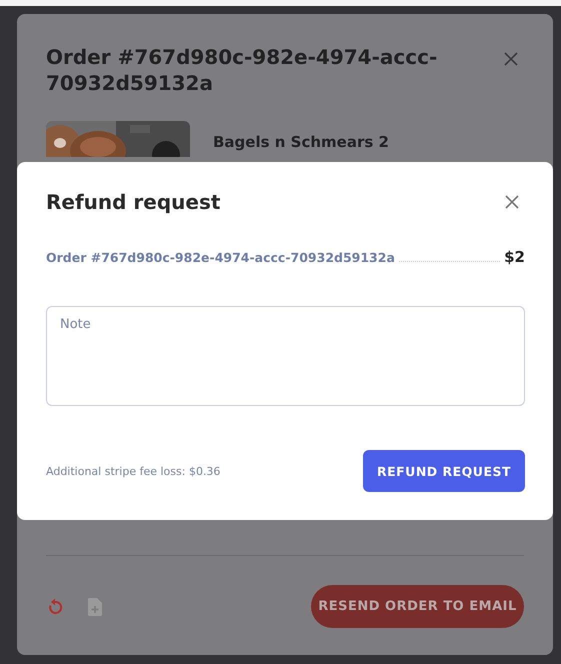  What do you see at coordinates (55, 607) in the screenshot?
I see `refresh-icon` at bounding box center [55, 607].